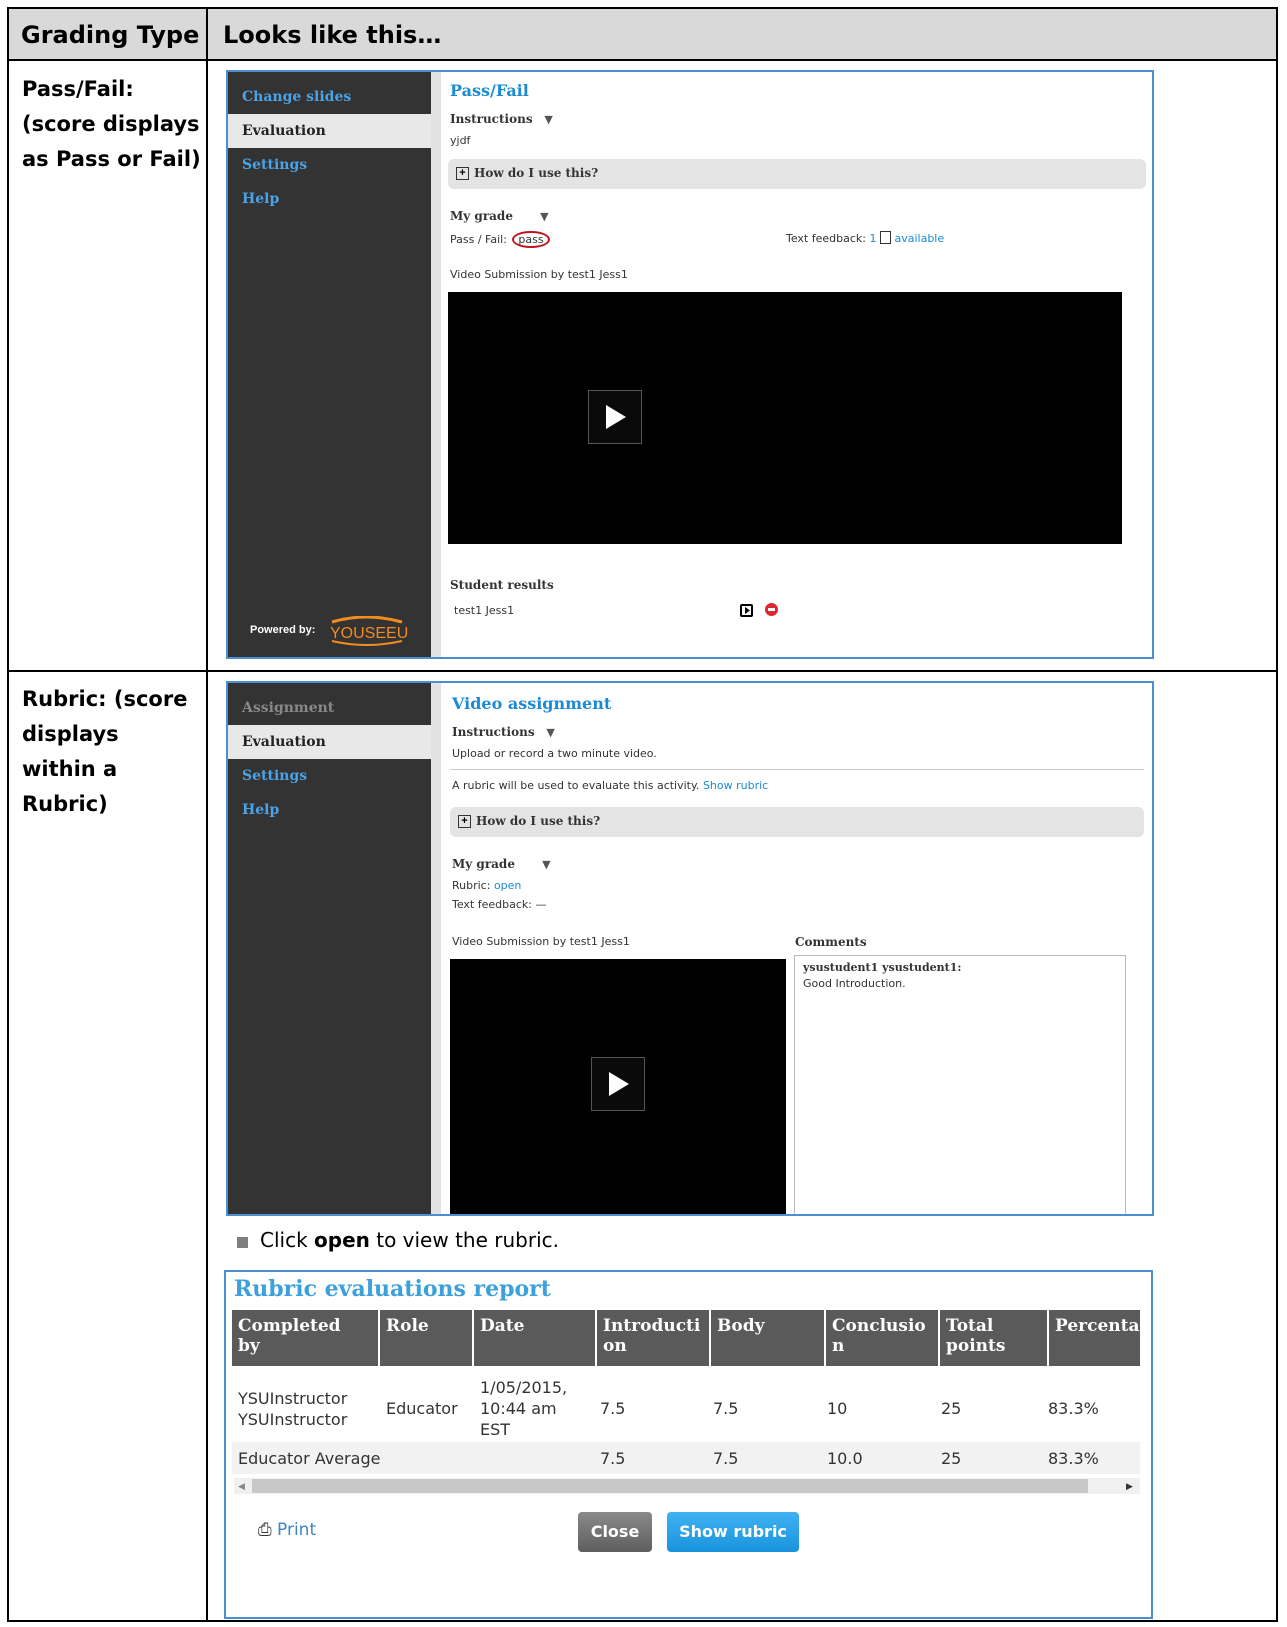  I want to click on bullet-marker, so click(242, 1242).